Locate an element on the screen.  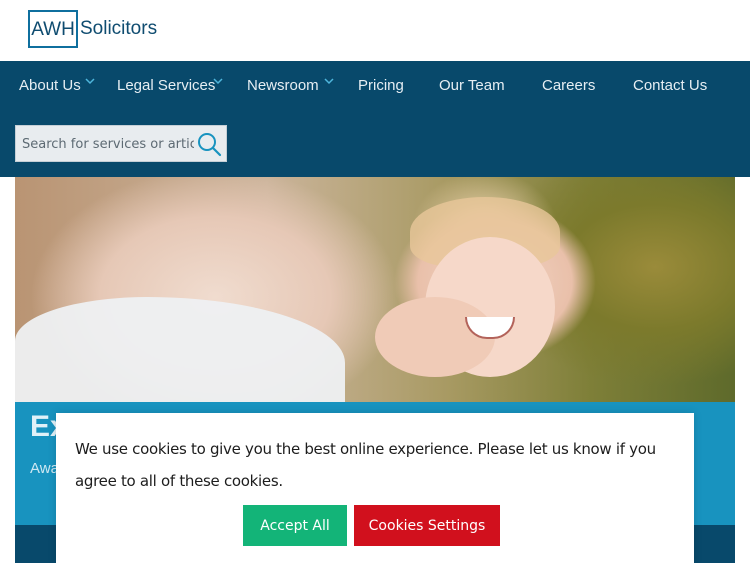
nav-item-label: Careers is located at coordinates (569, 85).